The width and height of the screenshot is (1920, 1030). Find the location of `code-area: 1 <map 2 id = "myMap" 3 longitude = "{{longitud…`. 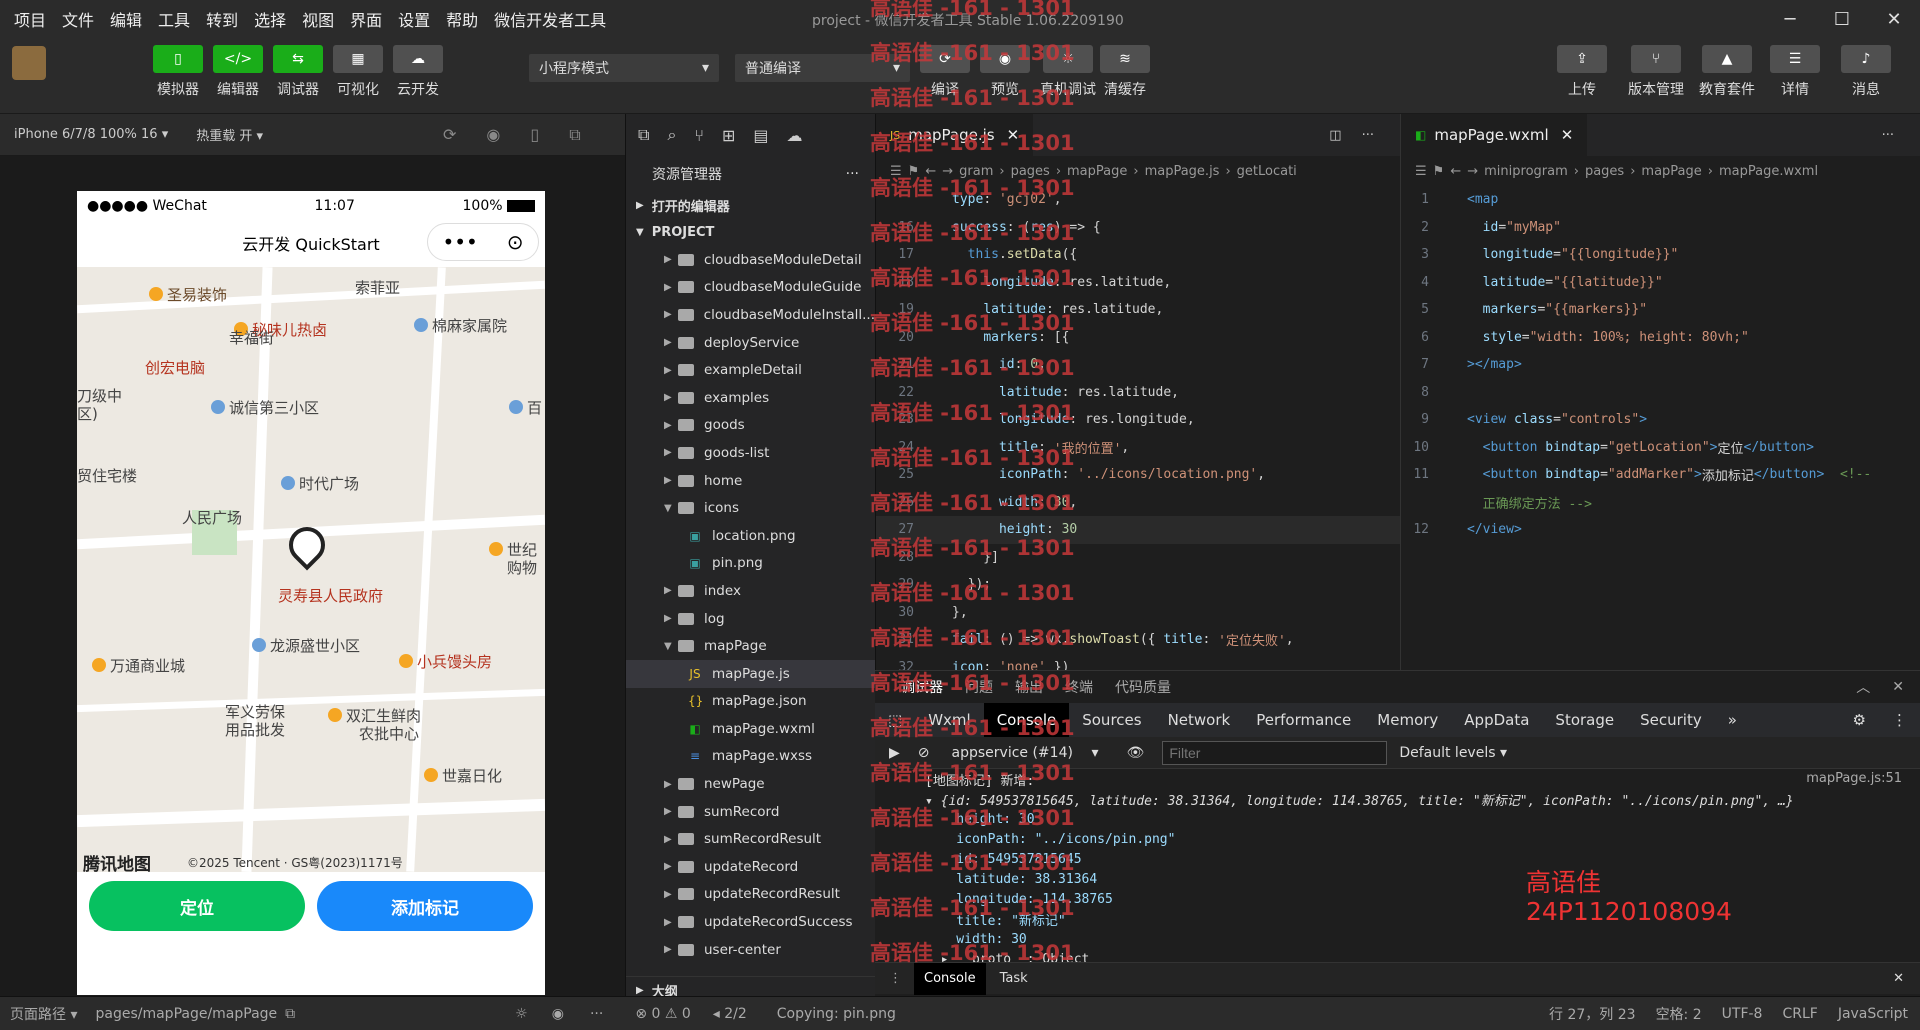

code-area: 1 <map 2 id = "myMap" 3 longitude = "{{longitud… is located at coordinates (1660, 365).